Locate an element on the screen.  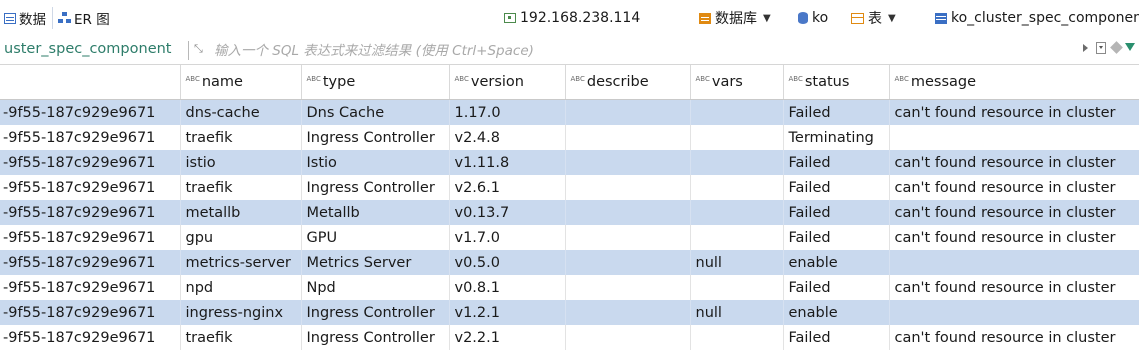
column-header-name: ABC name is located at coordinates (241, 82).